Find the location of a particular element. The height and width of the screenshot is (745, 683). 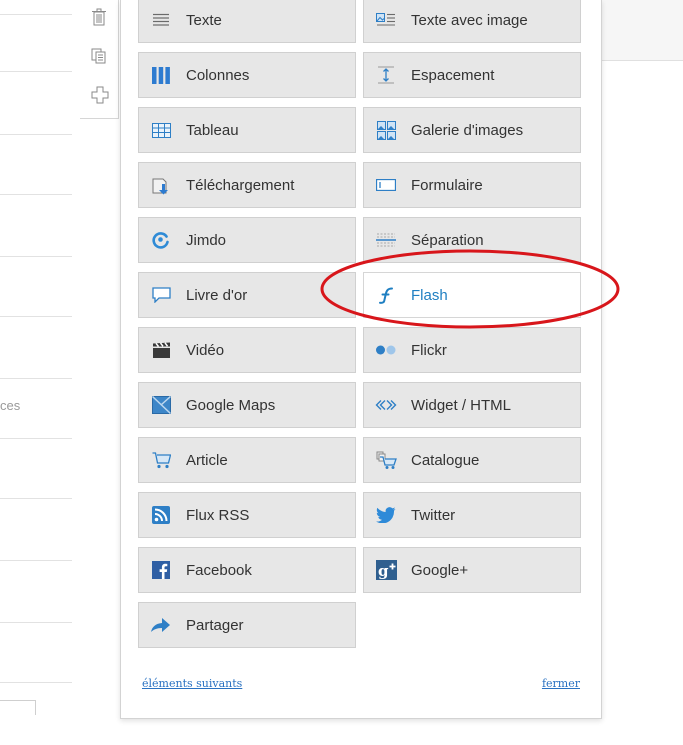

add-espacement-button: Espacement is located at coordinates (472, 75).